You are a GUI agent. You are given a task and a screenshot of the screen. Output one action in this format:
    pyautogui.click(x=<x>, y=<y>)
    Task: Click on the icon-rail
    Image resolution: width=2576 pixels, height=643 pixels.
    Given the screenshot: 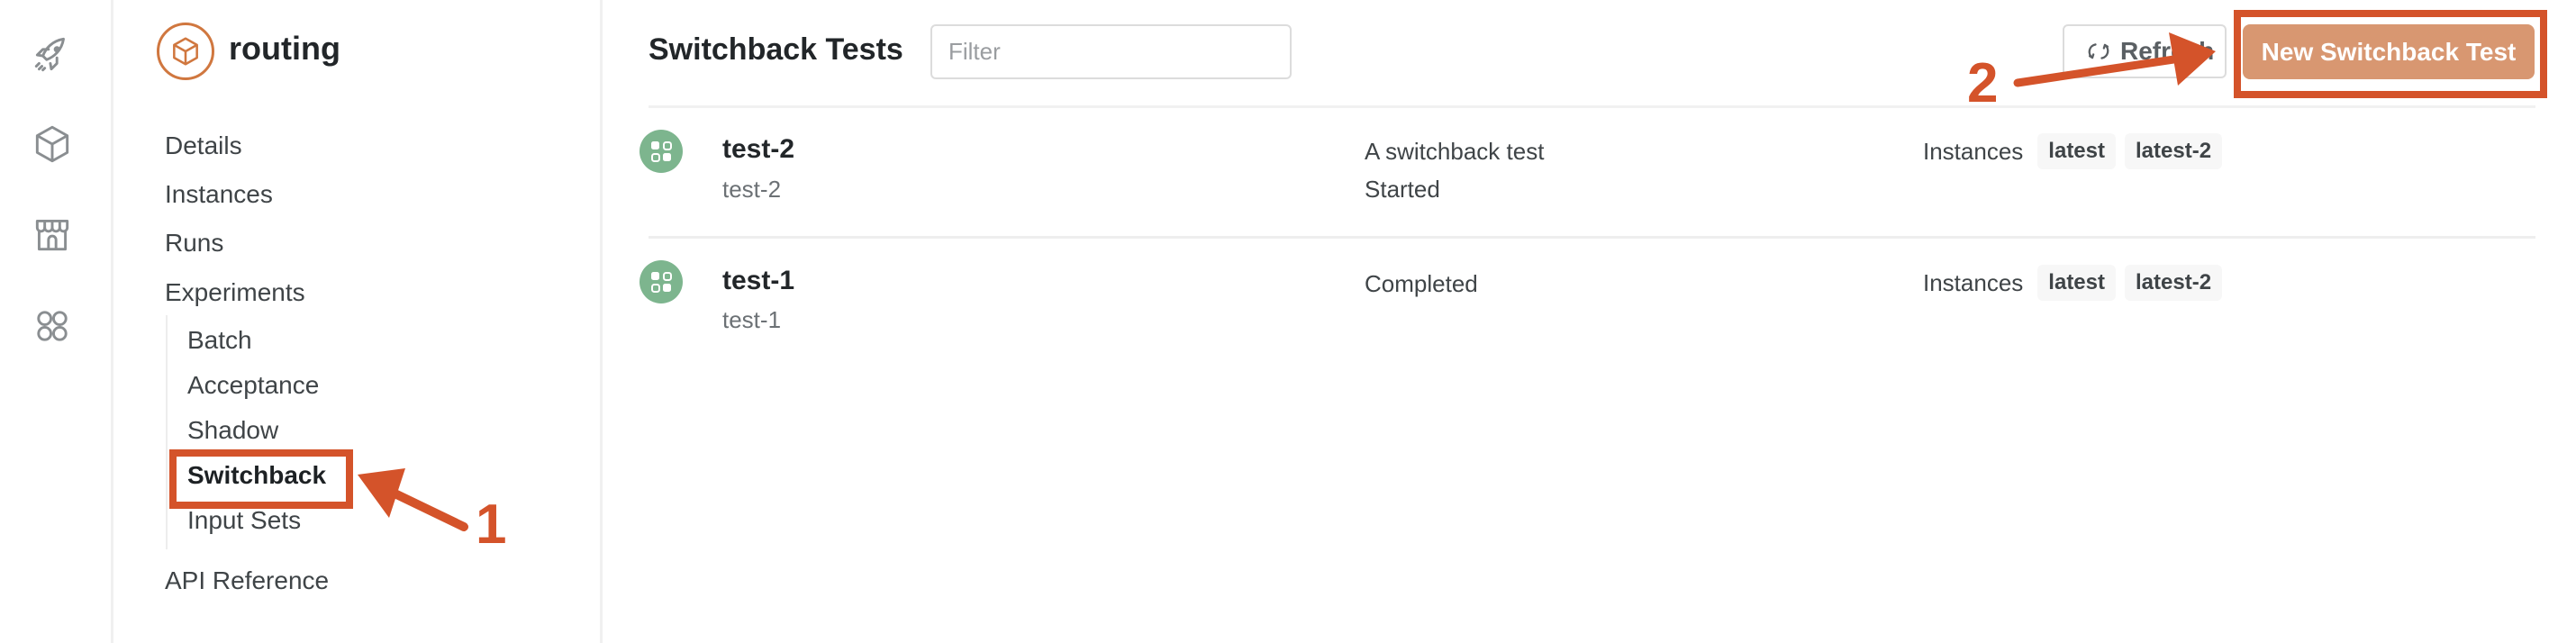 What is the action you would take?
    pyautogui.click(x=56, y=321)
    